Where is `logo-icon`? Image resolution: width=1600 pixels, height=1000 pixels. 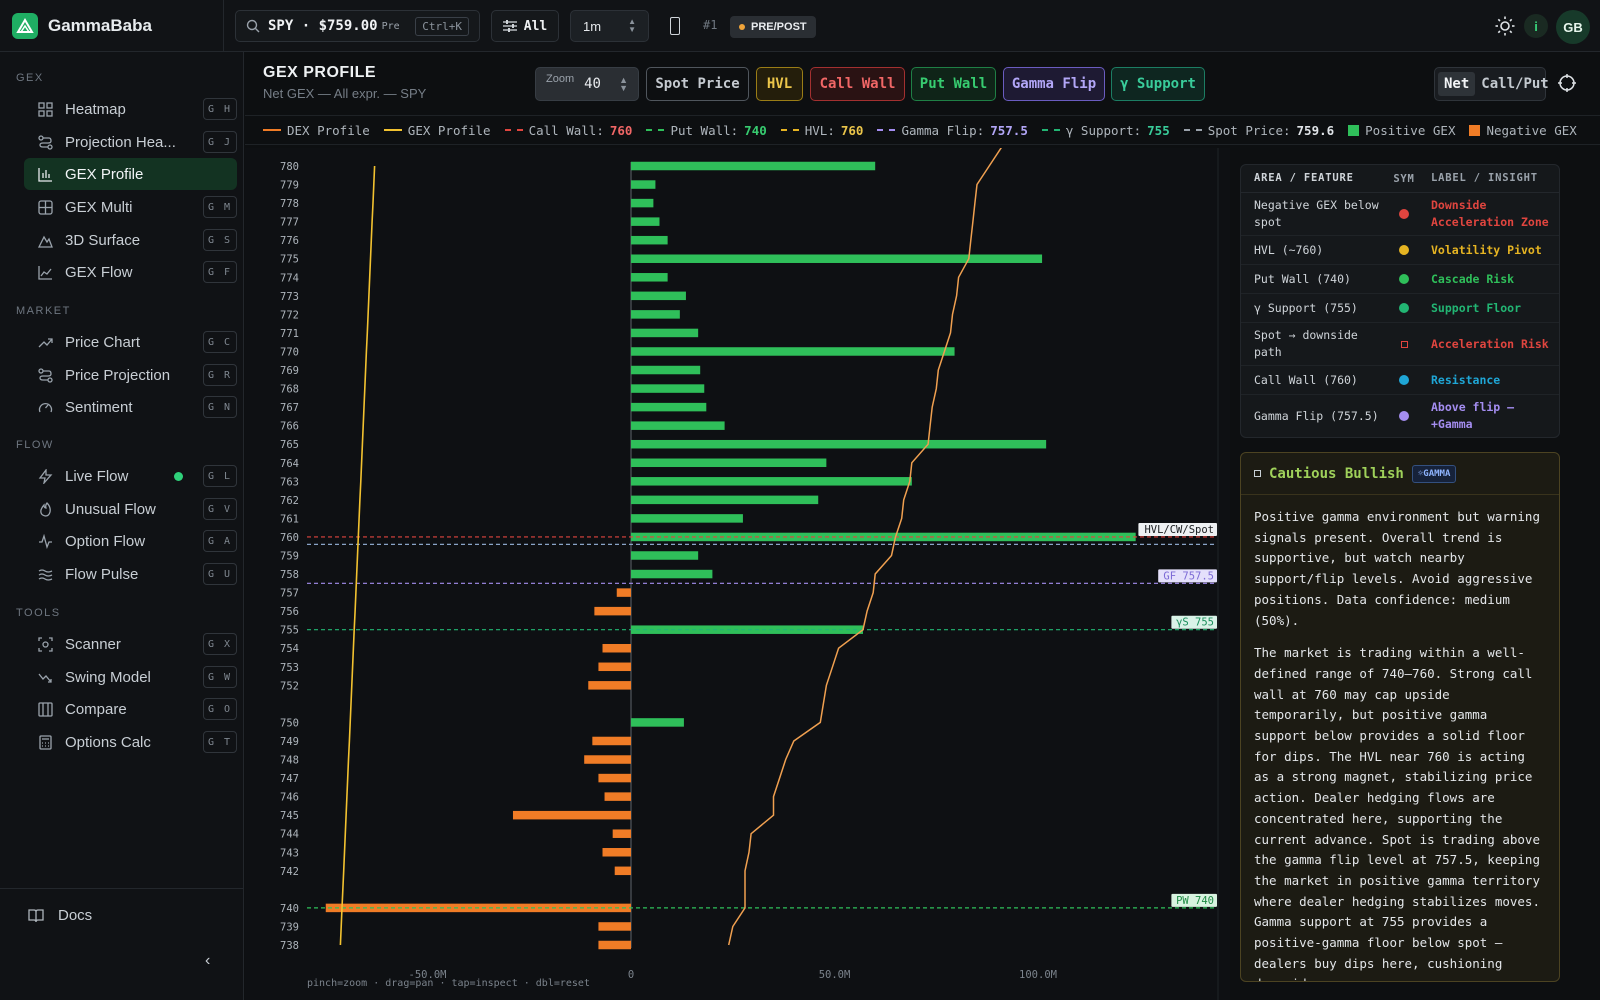
logo-icon is located at coordinates (25, 26).